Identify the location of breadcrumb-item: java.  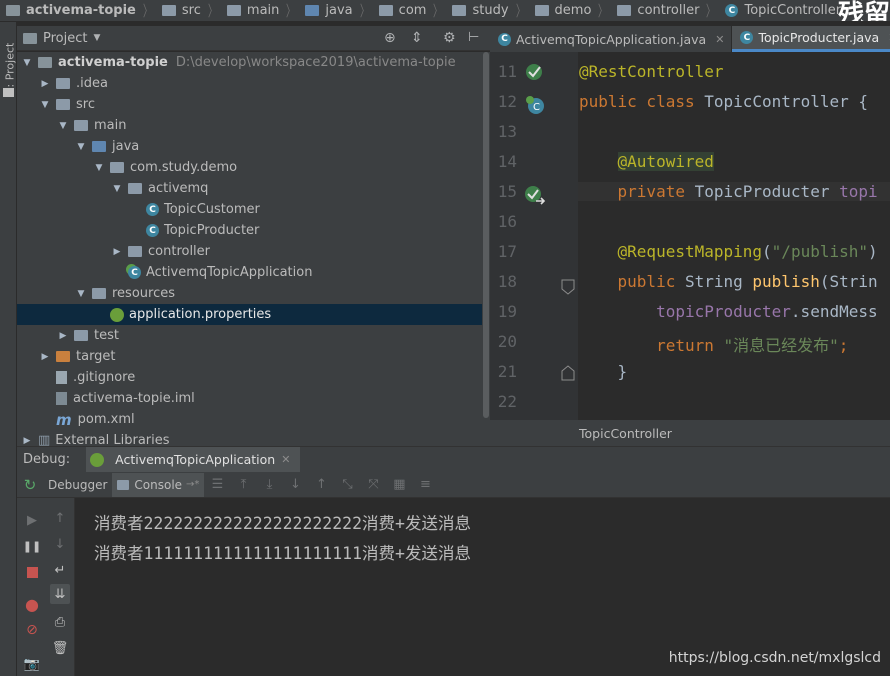
(327, 10).